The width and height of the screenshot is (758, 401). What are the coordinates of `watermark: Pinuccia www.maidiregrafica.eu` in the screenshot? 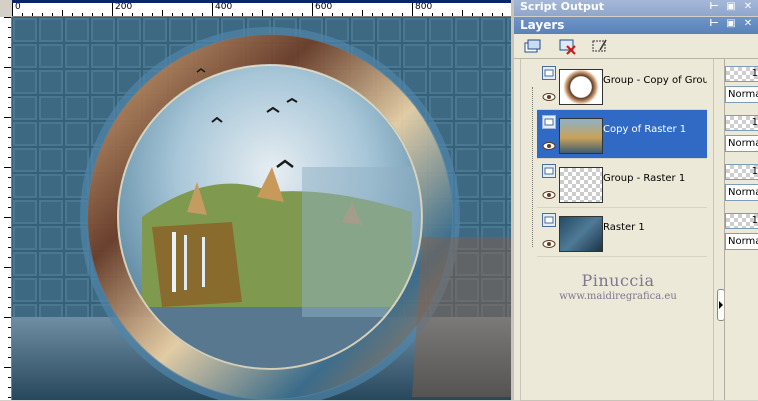 It's located at (618, 286).